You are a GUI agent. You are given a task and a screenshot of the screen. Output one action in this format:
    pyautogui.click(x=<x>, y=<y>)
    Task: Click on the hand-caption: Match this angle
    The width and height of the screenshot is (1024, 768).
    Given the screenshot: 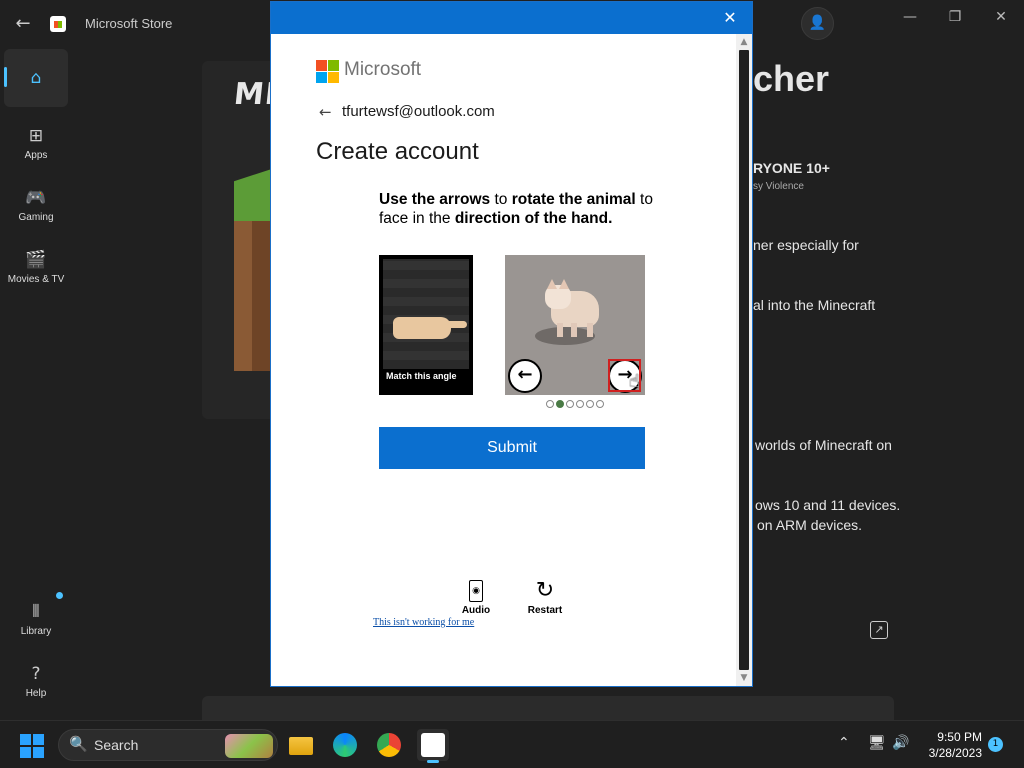 What is the action you would take?
    pyautogui.click(x=421, y=376)
    